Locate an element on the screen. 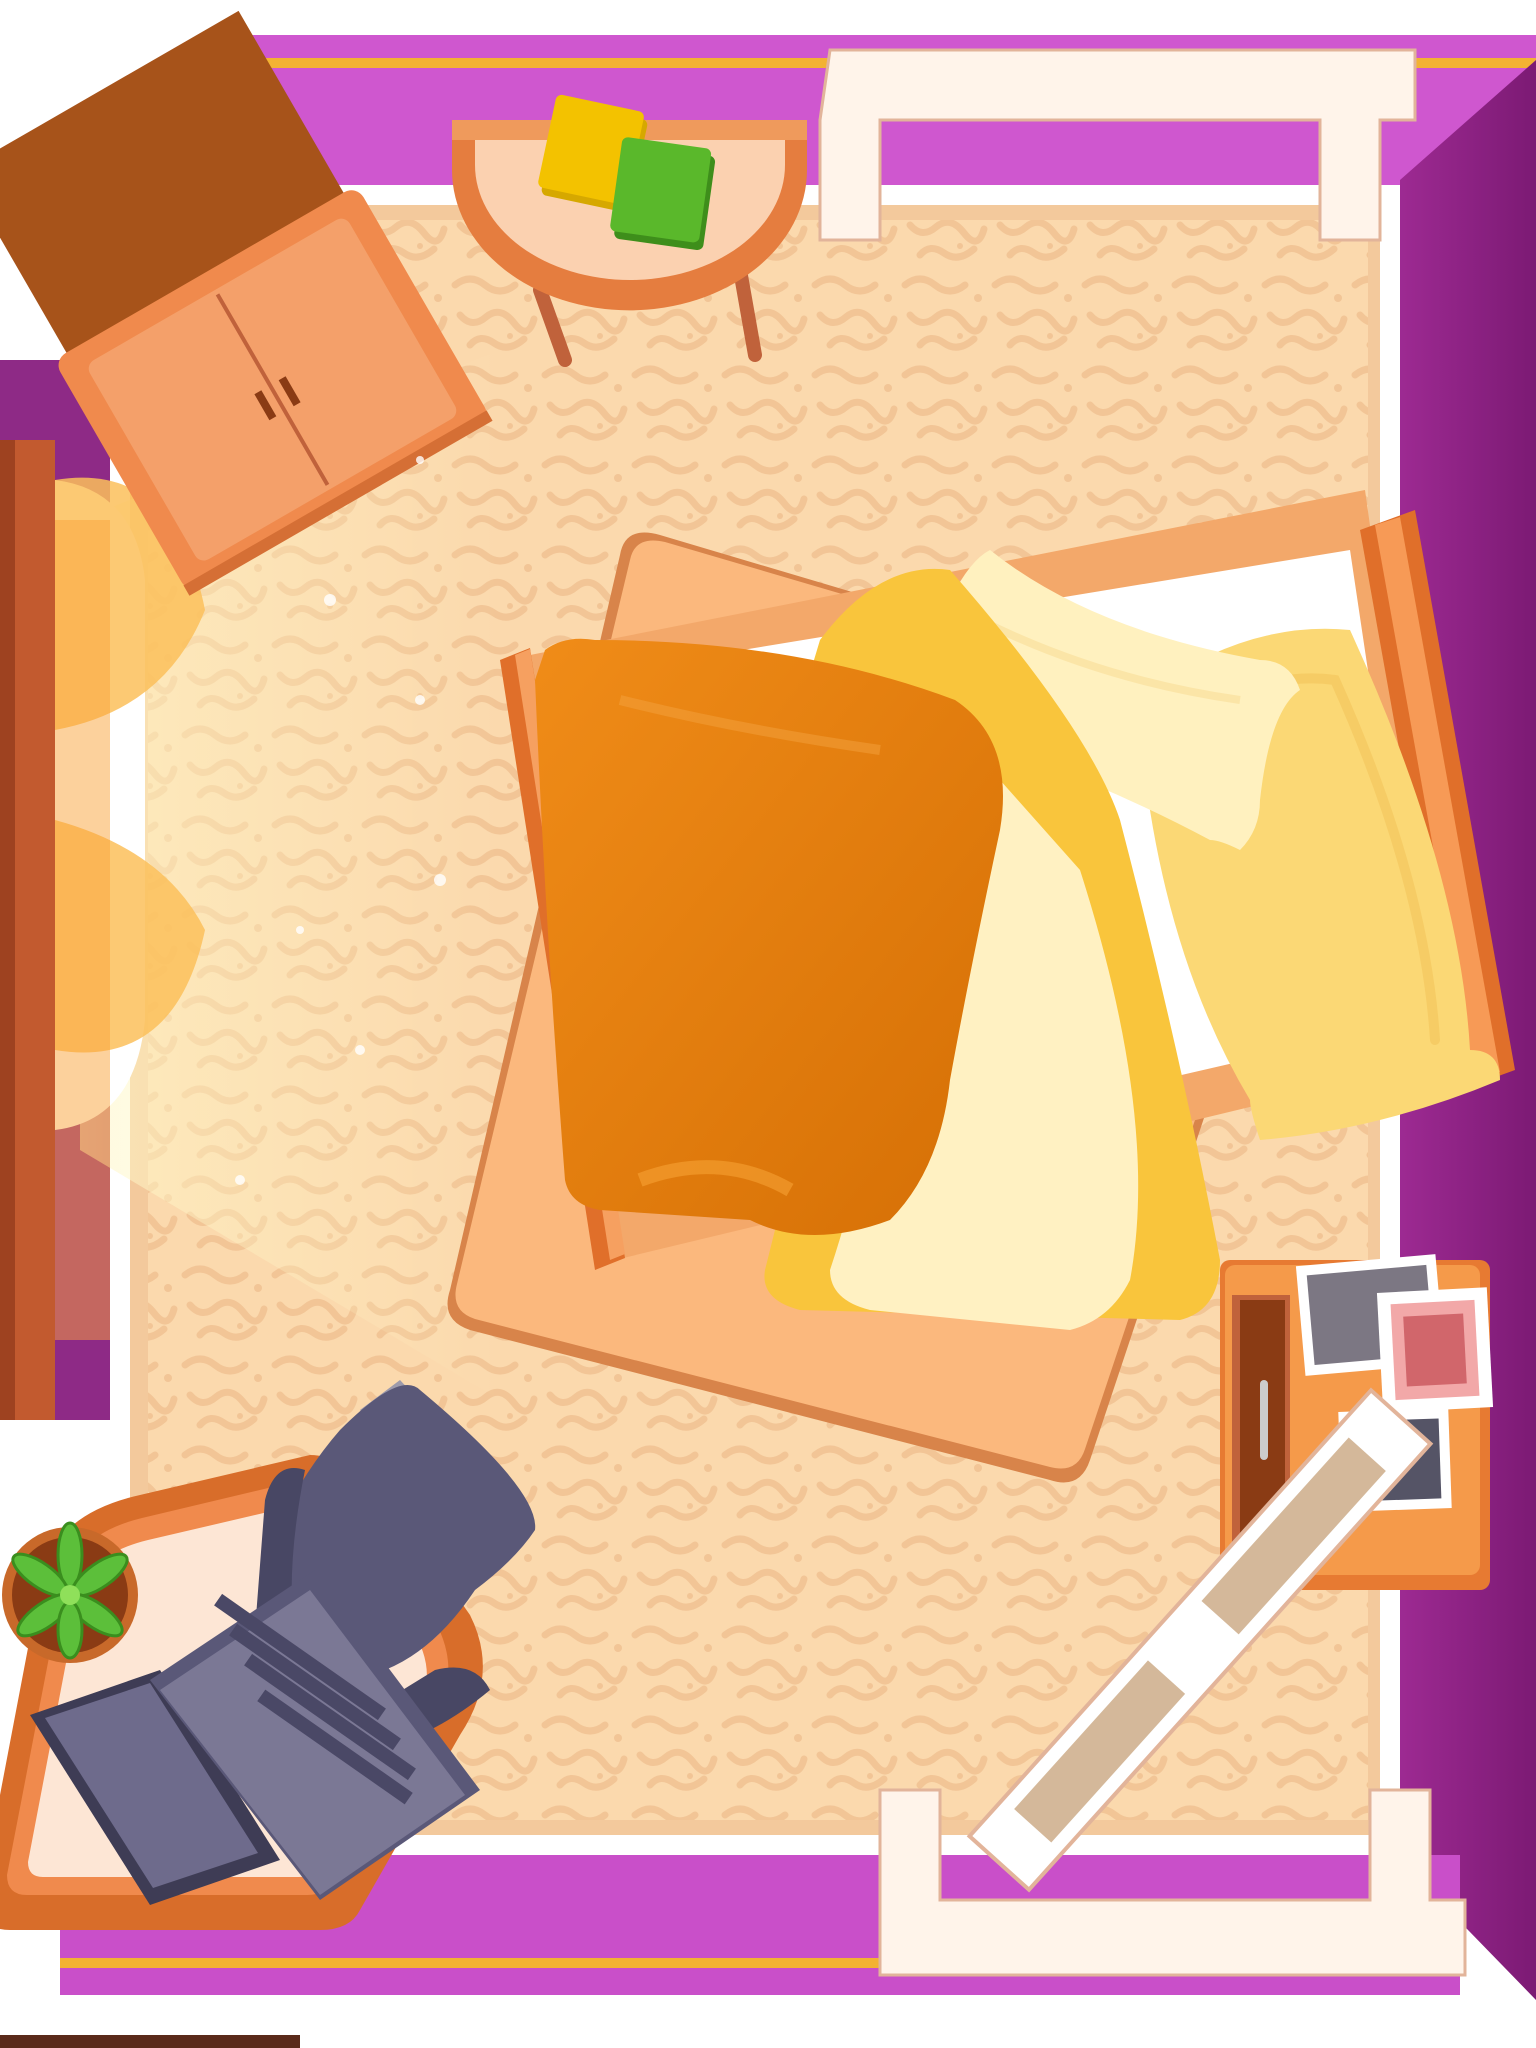 The height and width of the screenshot is (2048, 1536). orange-blanket is located at coordinates (769, 936).